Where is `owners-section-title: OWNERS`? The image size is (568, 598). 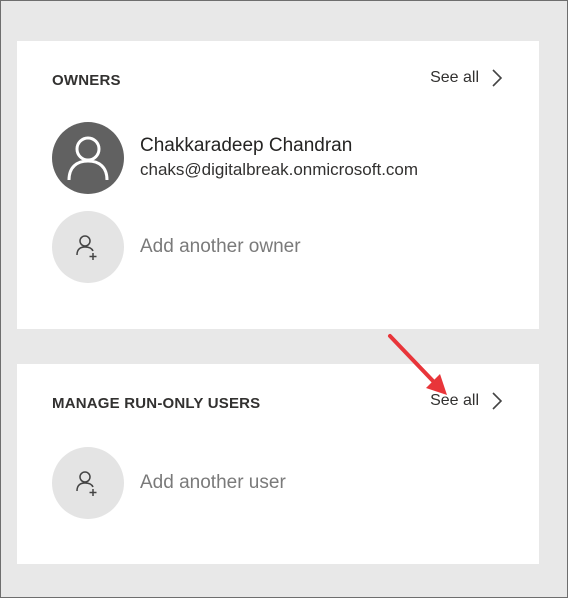
owners-section-title: OWNERS is located at coordinates (86, 80).